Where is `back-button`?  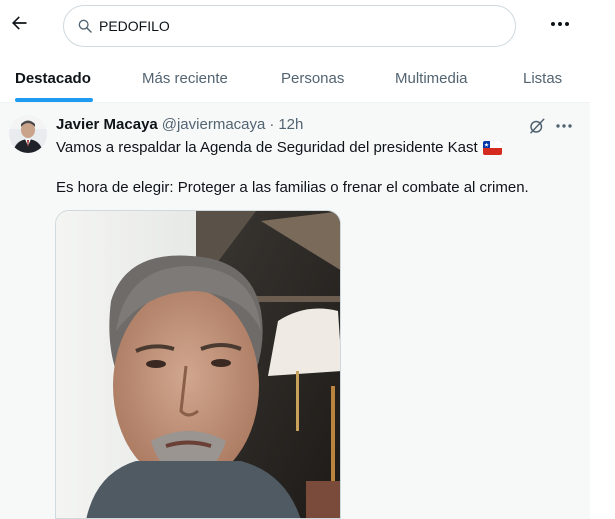
back-button is located at coordinates (19, 23).